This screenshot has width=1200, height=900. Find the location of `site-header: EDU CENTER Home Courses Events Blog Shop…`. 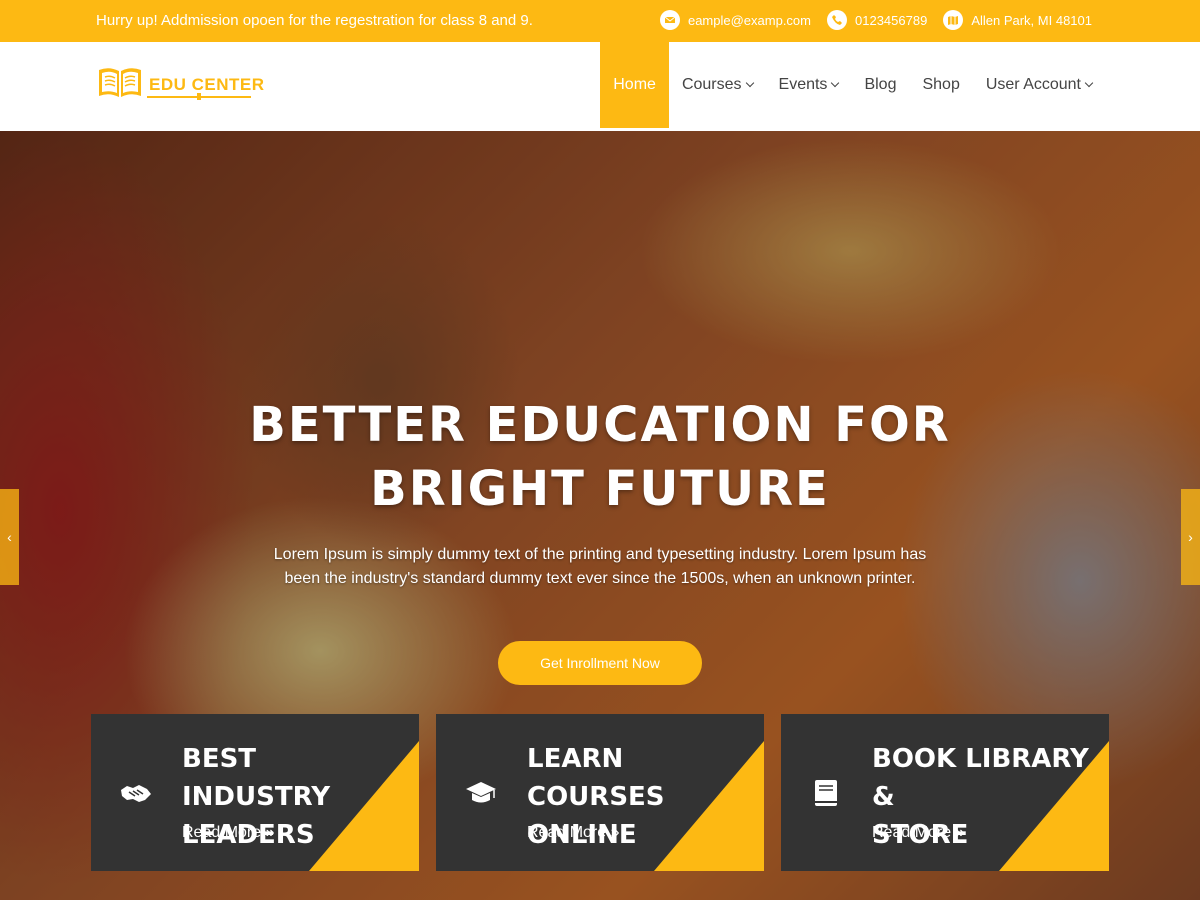

site-header: EDU CENTER Home Courses Events Blog Shop… is located at coordinates (600, 86).